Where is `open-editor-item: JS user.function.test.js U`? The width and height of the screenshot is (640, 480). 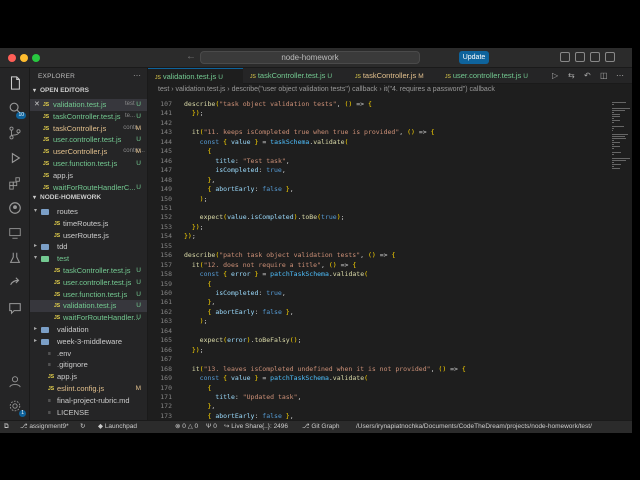 open-editor-item: JS user.function.test.js U is located at coordinates (88, 164).